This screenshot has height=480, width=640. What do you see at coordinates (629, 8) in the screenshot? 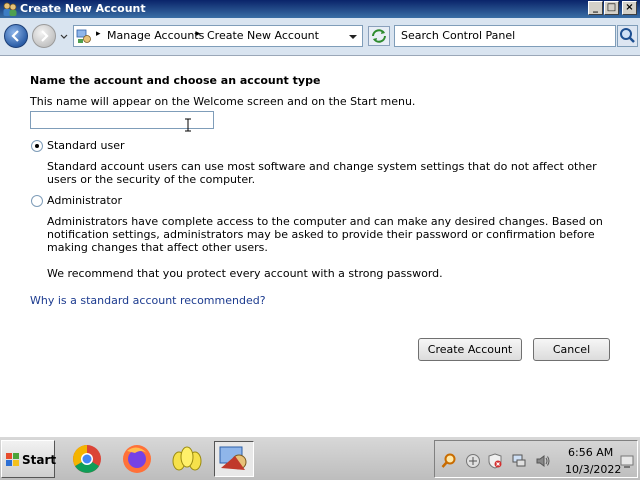
I see `close-button: ×` at bounding box center [629, 8].